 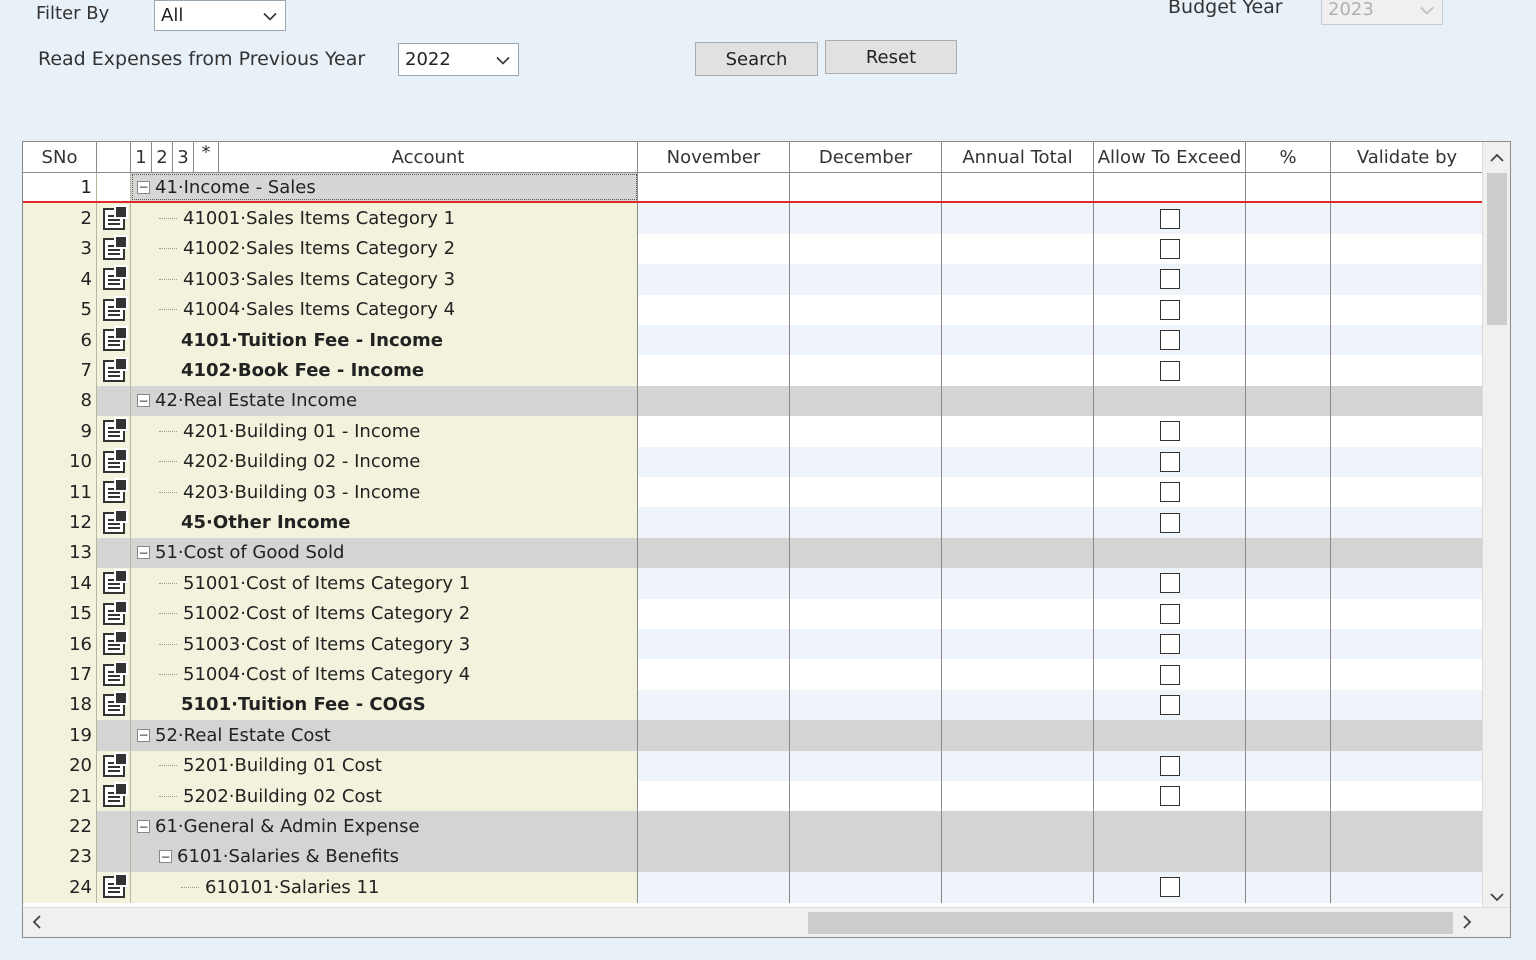 What do you see at coordinates (753, 857) in the screenshot?
I see `grid-group-row: 23 −6101·Salaries & Benefits` at bounding box center [753, 857].